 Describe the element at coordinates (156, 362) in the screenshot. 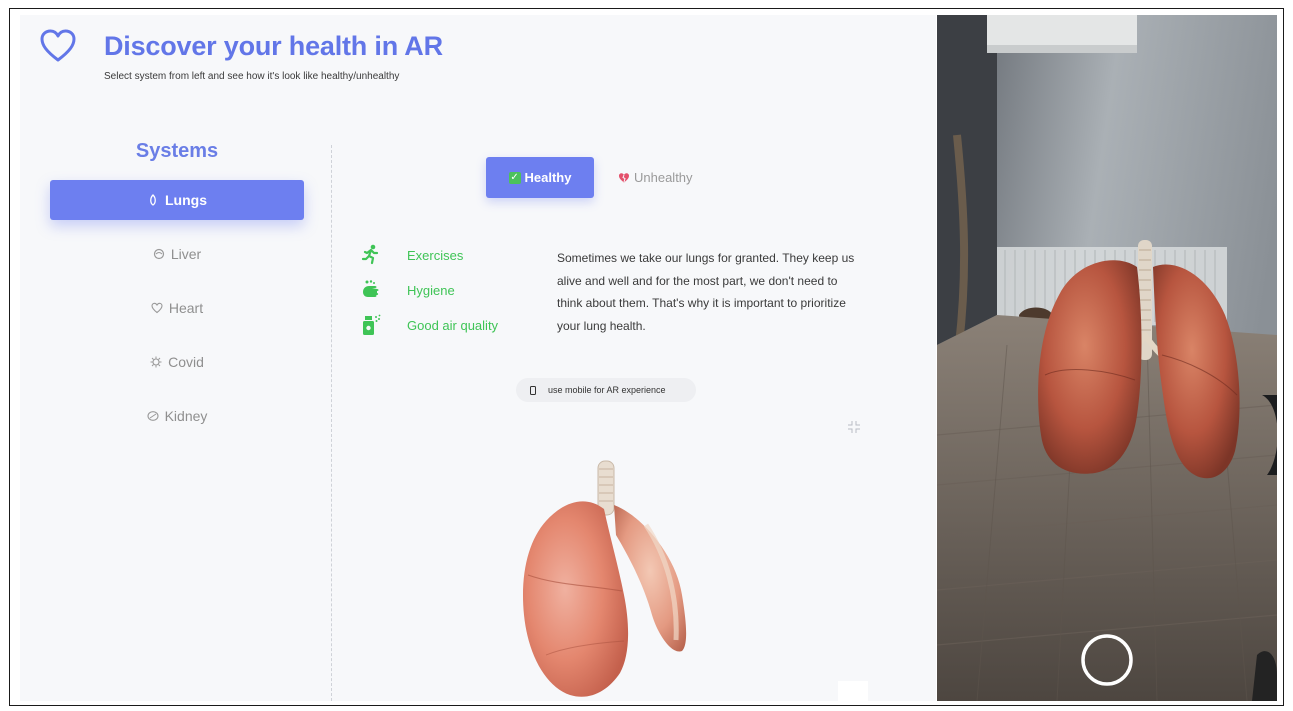

I see `virus-icon` at that location.